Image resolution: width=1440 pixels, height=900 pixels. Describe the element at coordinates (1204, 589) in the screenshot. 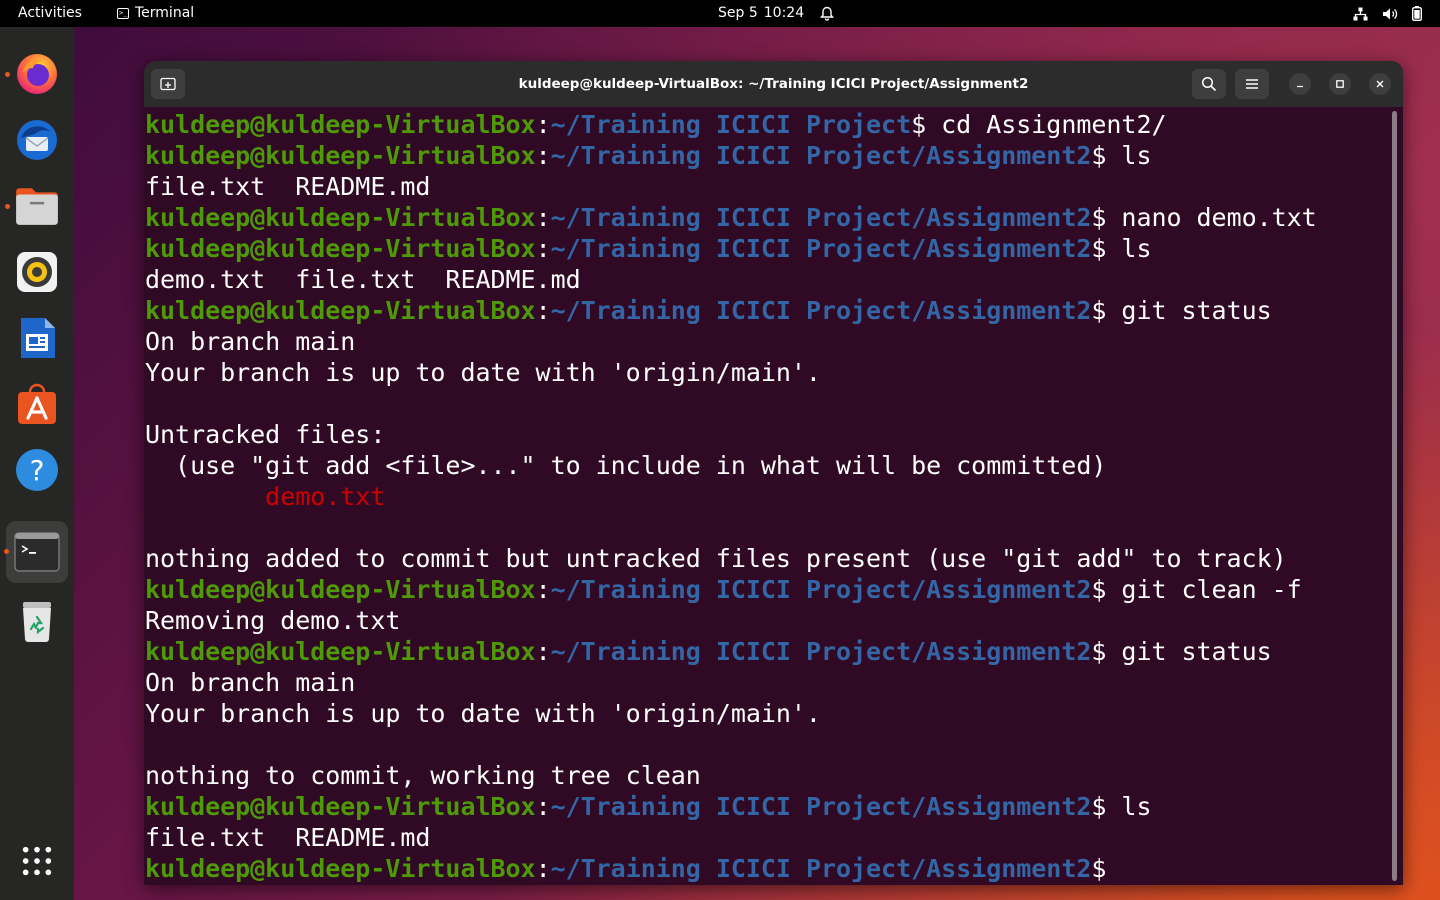

I see `command-text: git clean -f` at that location.